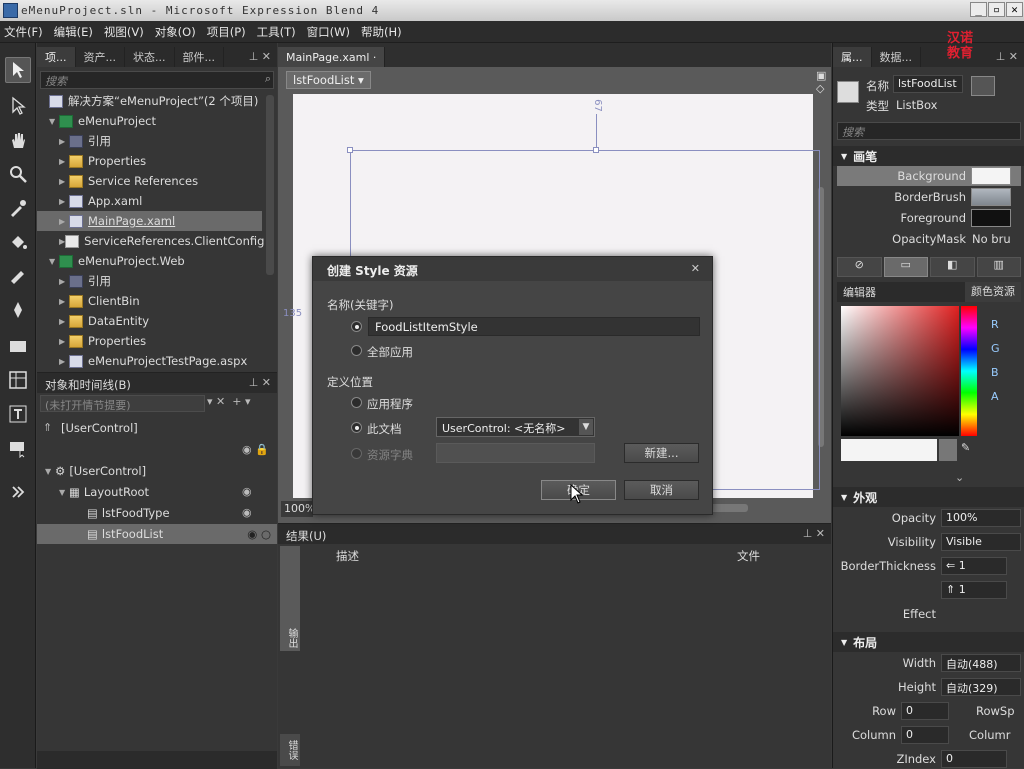 The image size is (1024, 769). Describe the element at coordinates (328, 80) in the screenshot. I see `breadcrumb: lstFoodList ▾` at that location.